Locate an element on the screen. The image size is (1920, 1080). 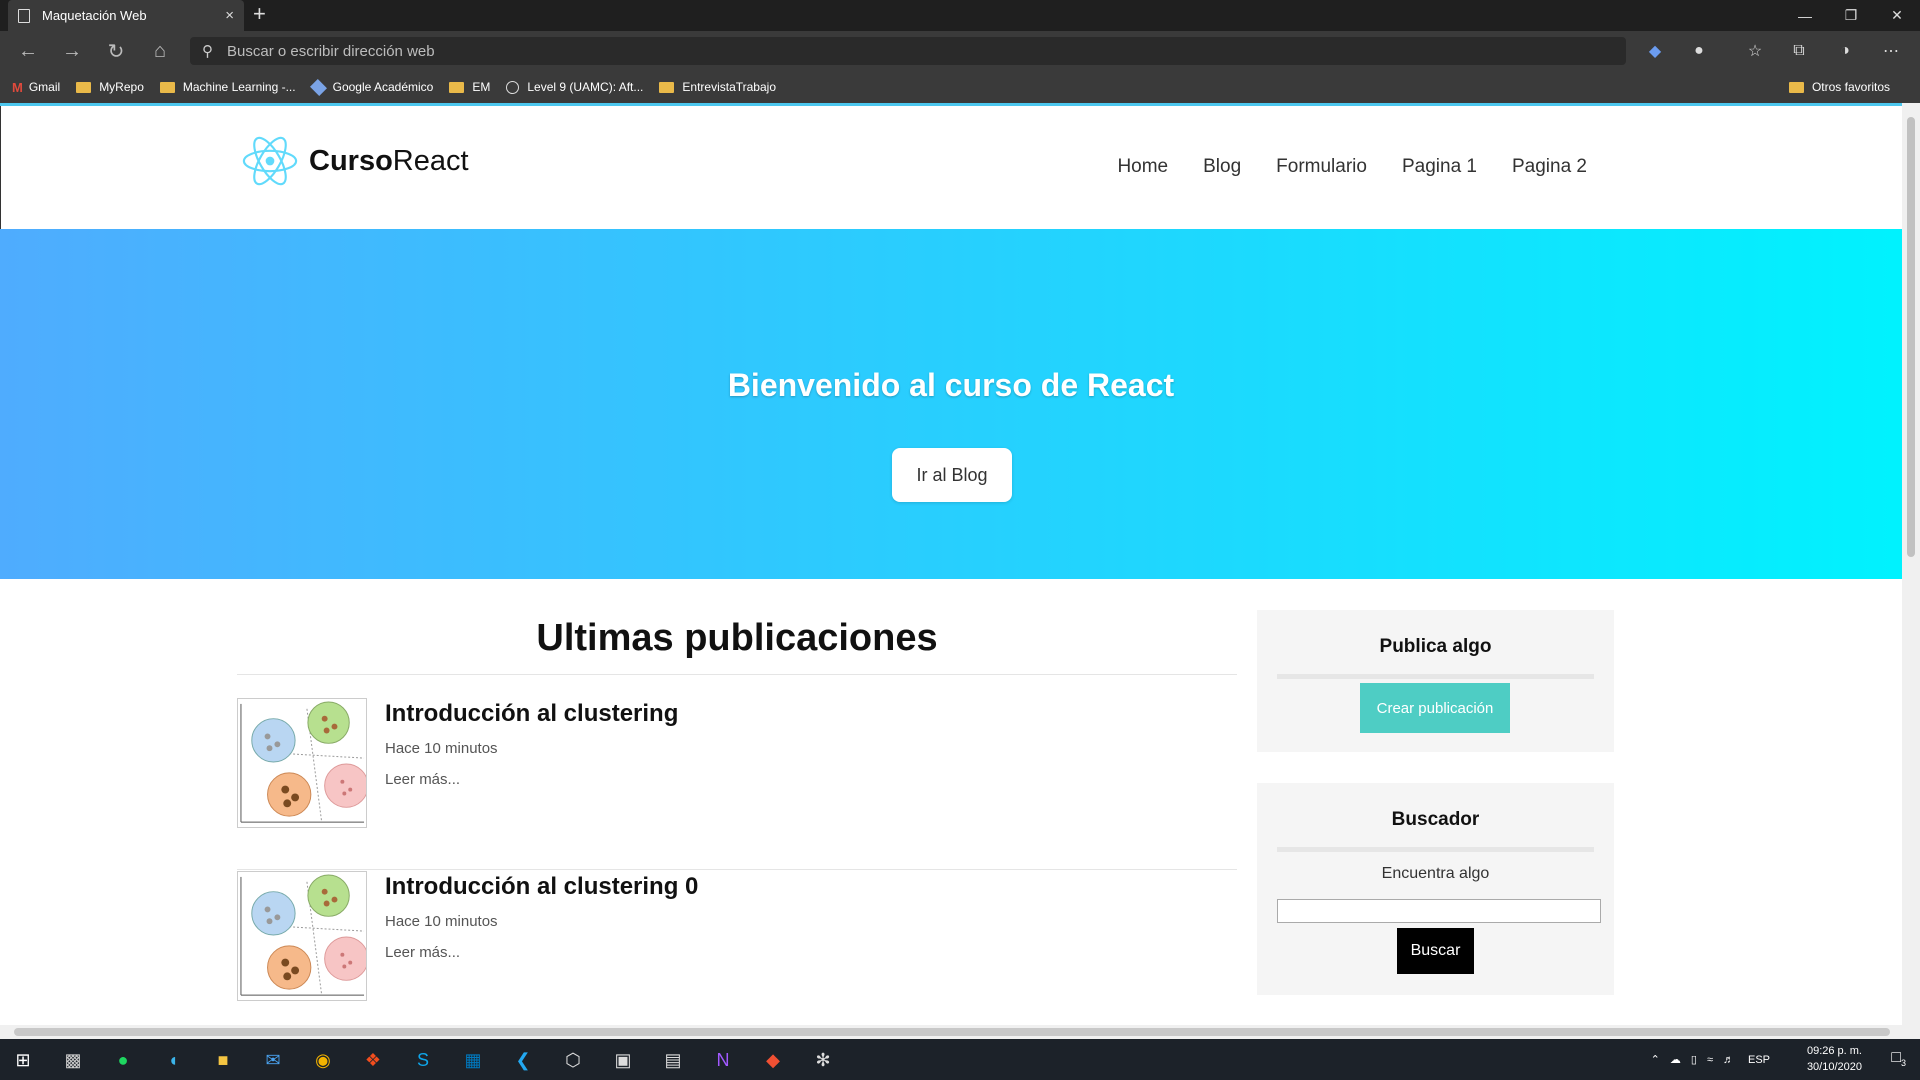
paint-icon: ✻ is located at coordinates (823, 1060).